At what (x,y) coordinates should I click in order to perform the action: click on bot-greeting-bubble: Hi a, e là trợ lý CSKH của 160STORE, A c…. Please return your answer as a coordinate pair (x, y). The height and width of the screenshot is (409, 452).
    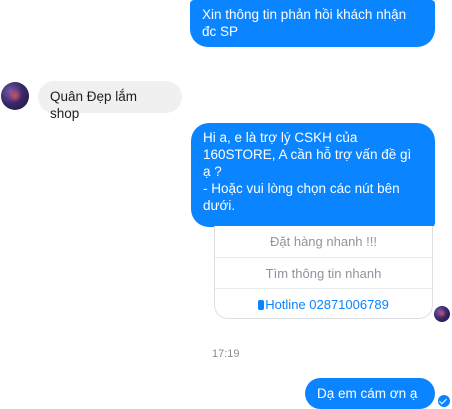
    Looking at the image, I should click on (313, 175).